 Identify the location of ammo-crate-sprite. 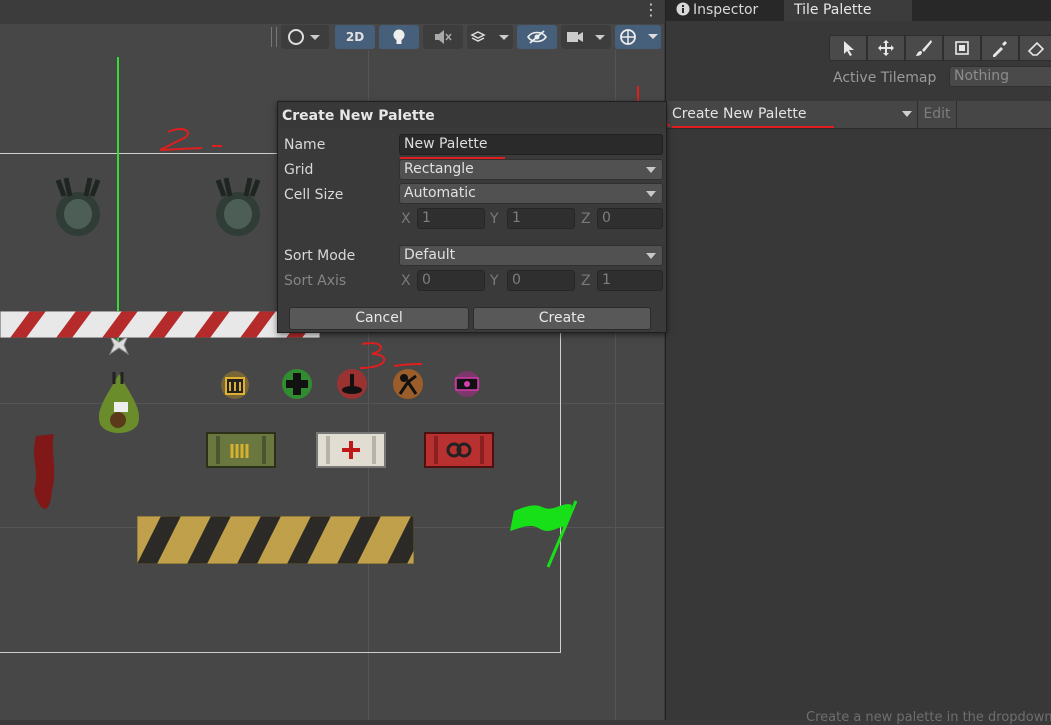
(241, 450).